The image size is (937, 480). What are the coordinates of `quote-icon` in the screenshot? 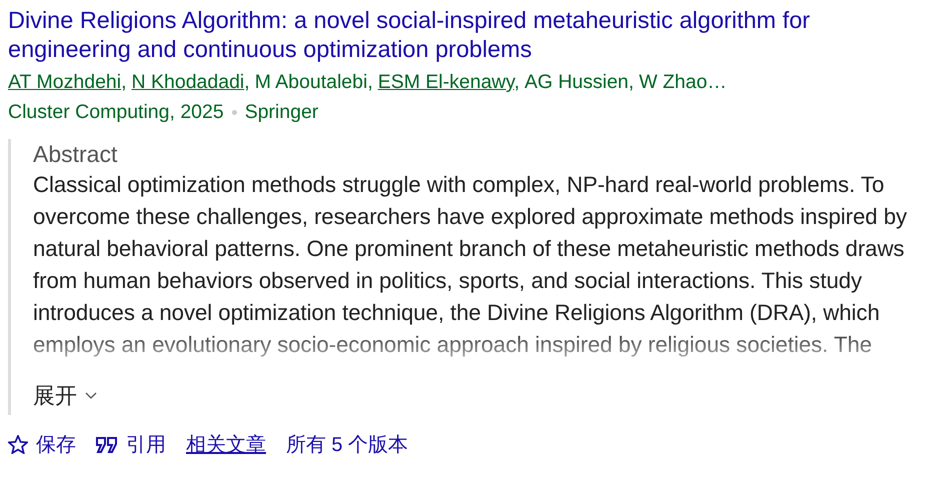 It's located at (107, 444).